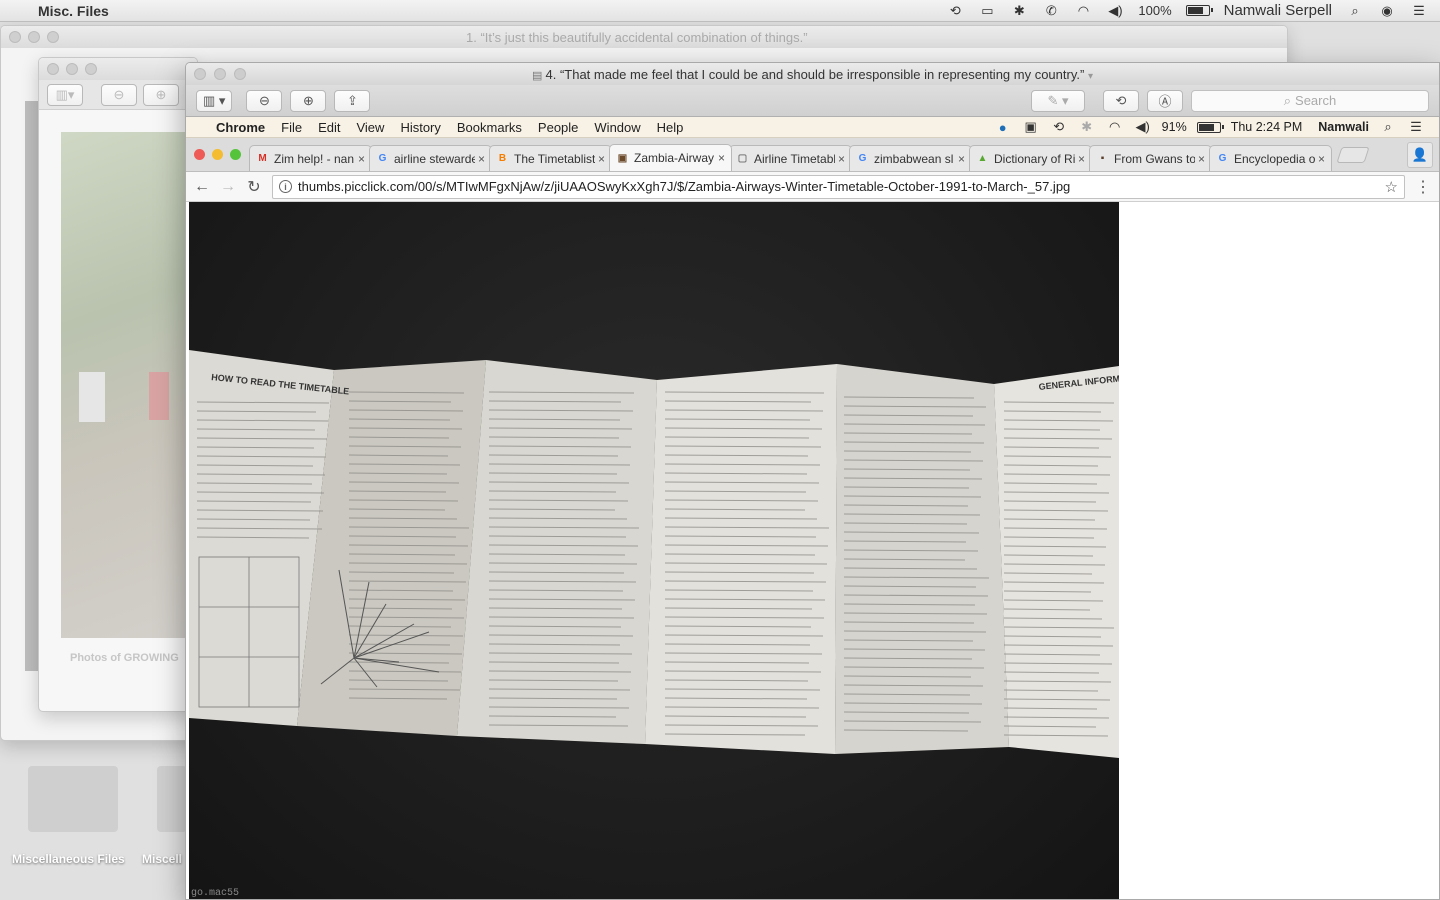 The width and height of the screenshot is (1440, 900). Describe the element at coordinates (65, 94) in the screenshot. I see `sidebar-toggle-icon: ▥▾` at that location.